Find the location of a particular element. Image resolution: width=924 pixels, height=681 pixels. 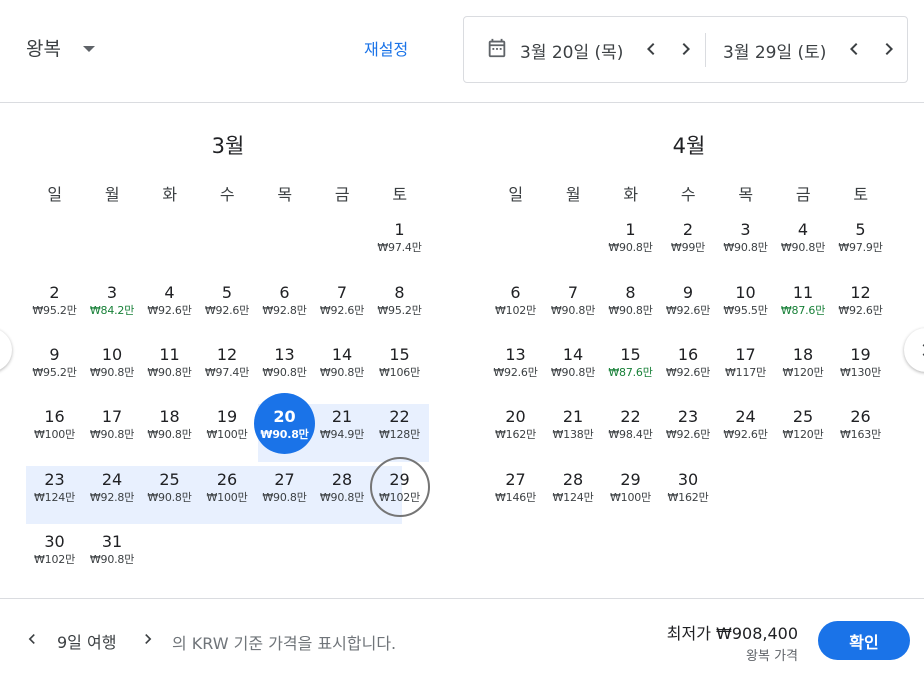

confirm-button: 확인 is located at coordinates (864, 640).